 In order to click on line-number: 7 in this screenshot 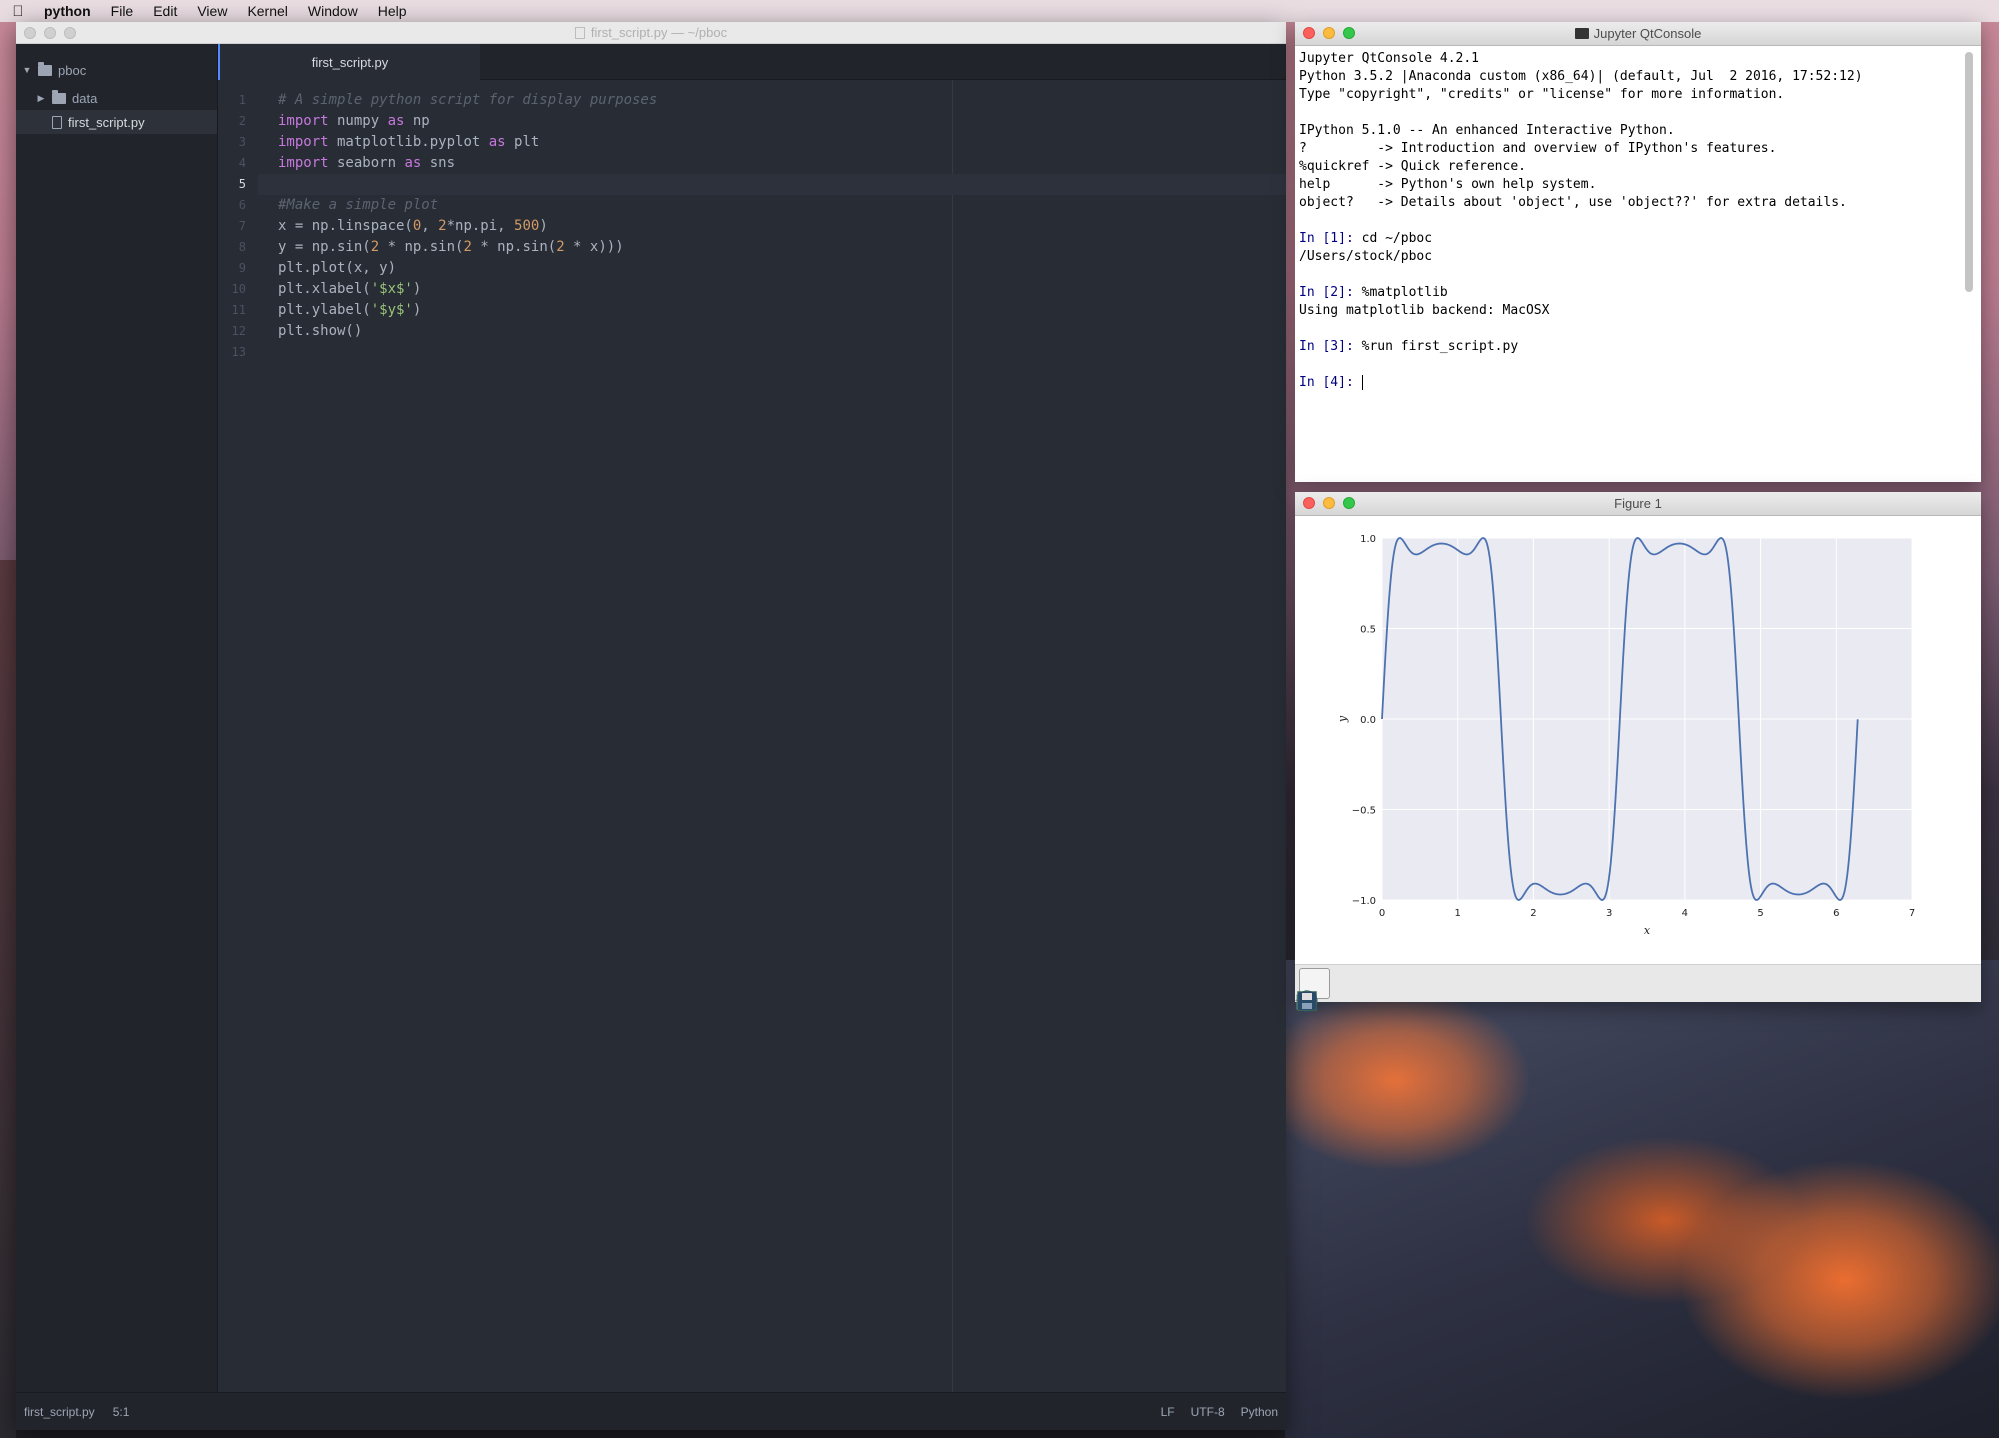, I will do `click(242, 226)`.